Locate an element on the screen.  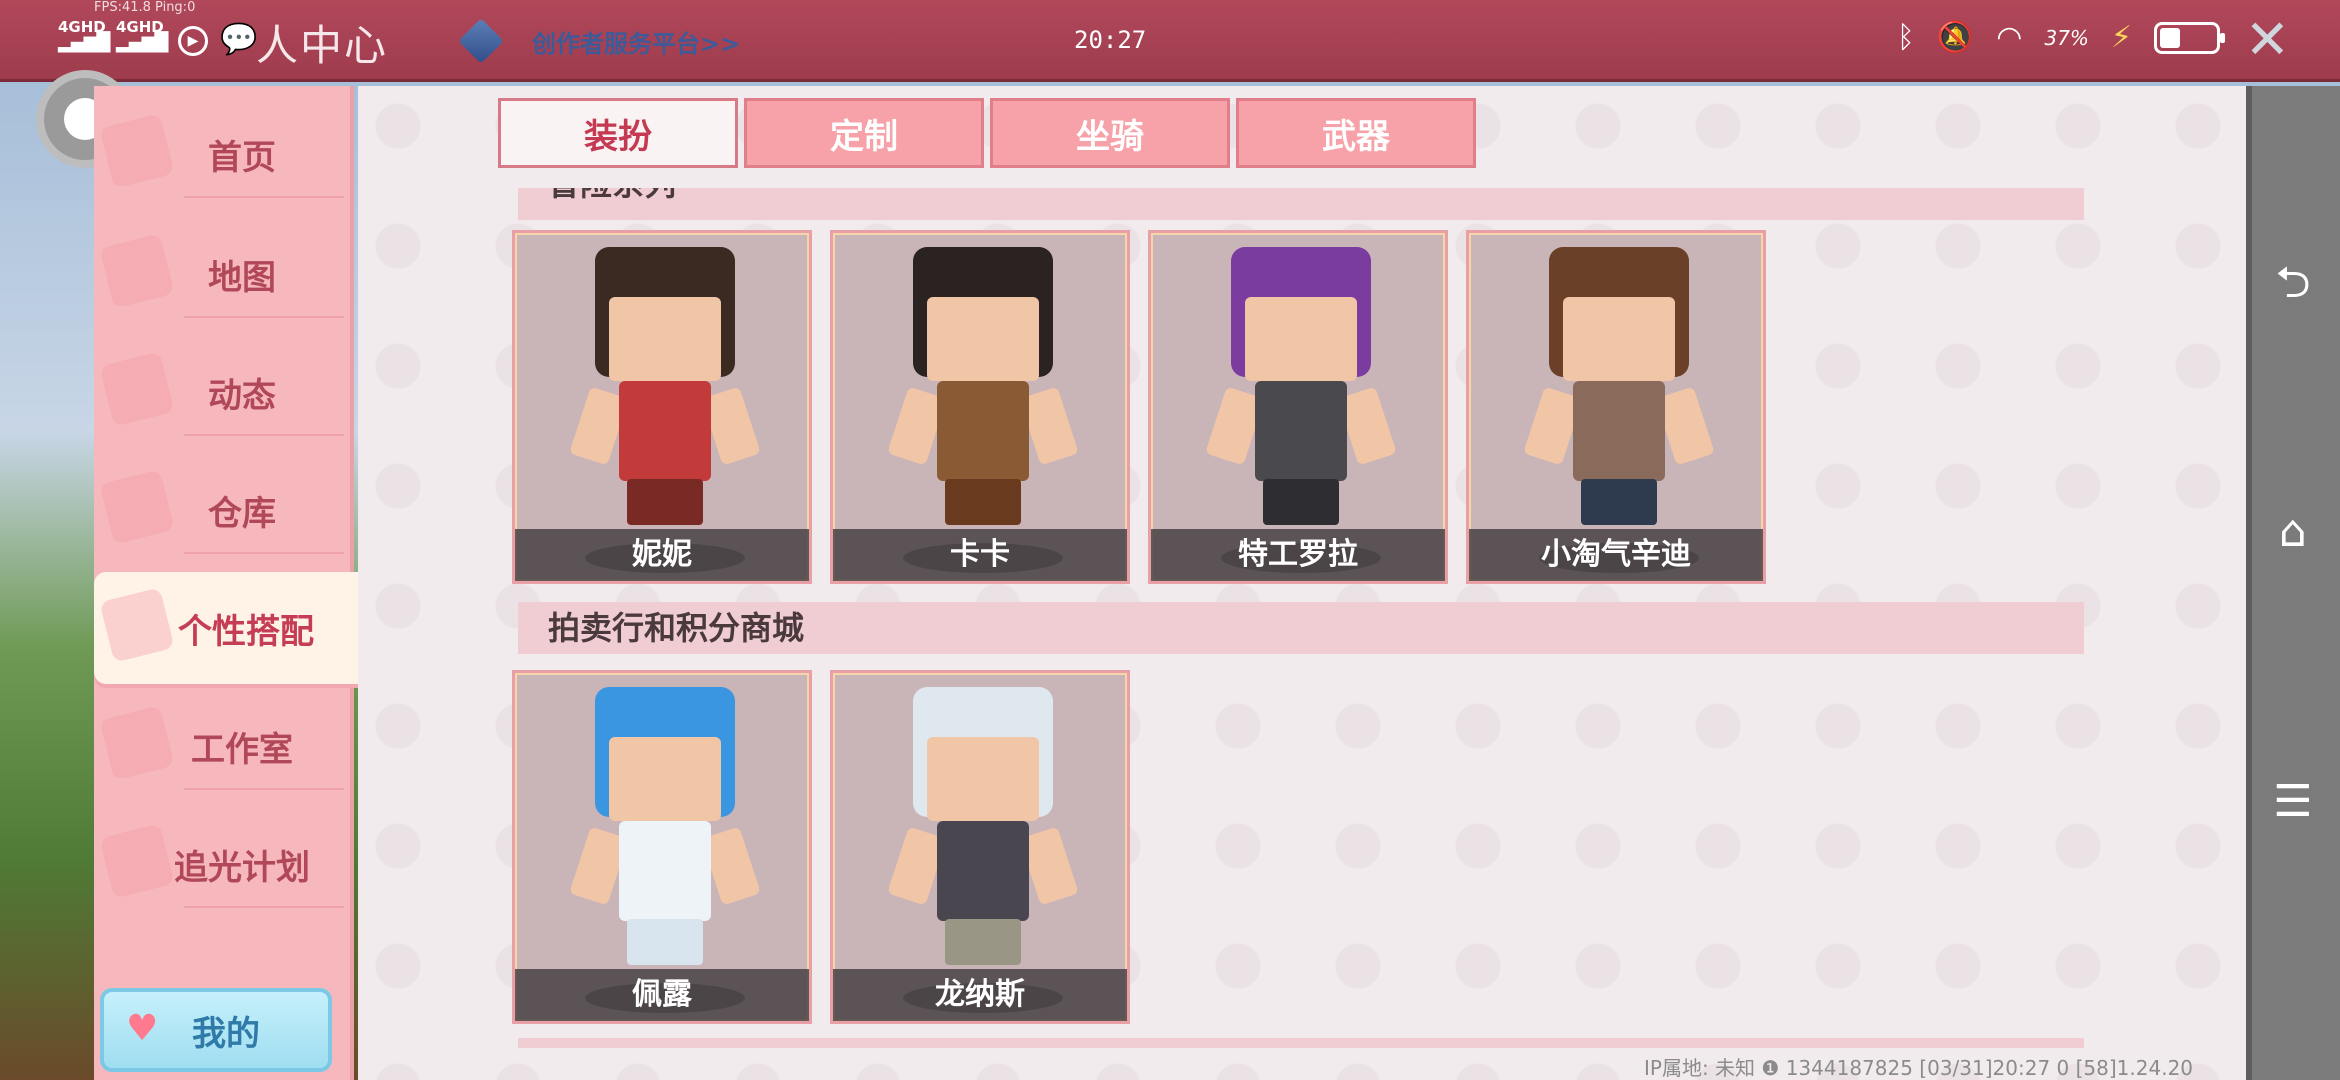
sidebar-item-2: 动态 is located at coordinates (222, 392).